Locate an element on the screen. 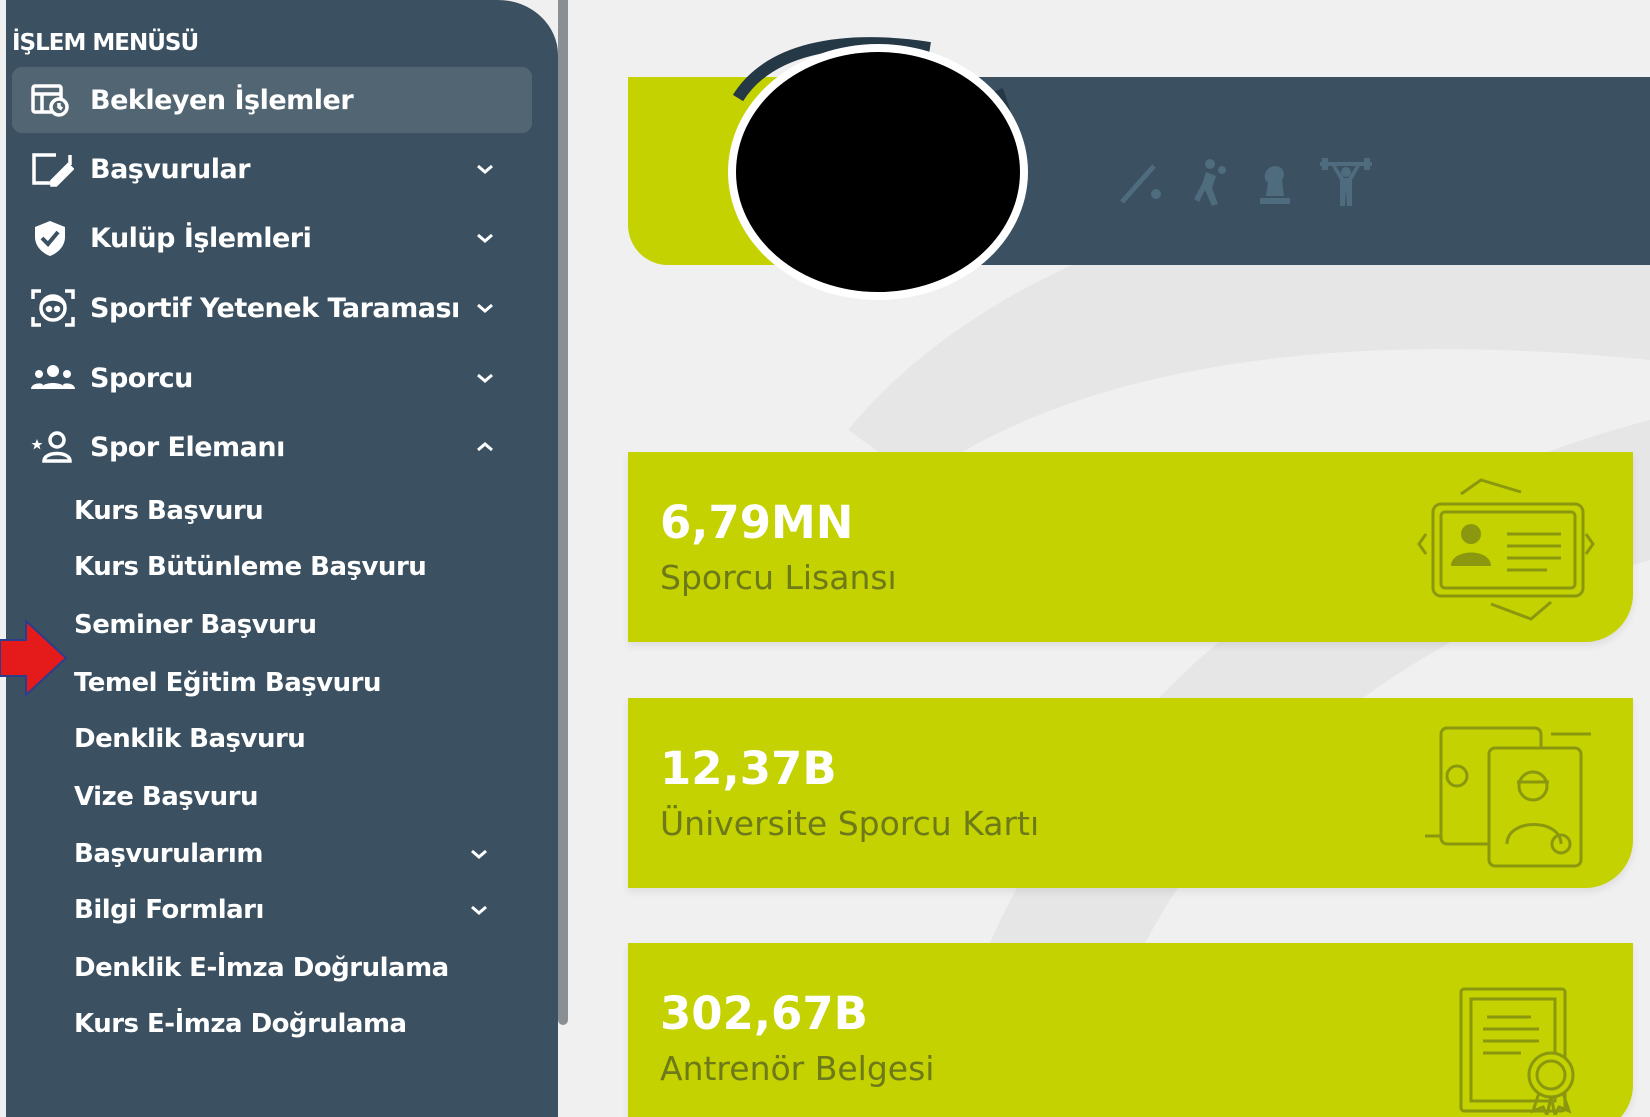 The image size is (1650, 1117). sidebar-item-label: Kulüp İşlemleri is located at coordinates (201, 238).